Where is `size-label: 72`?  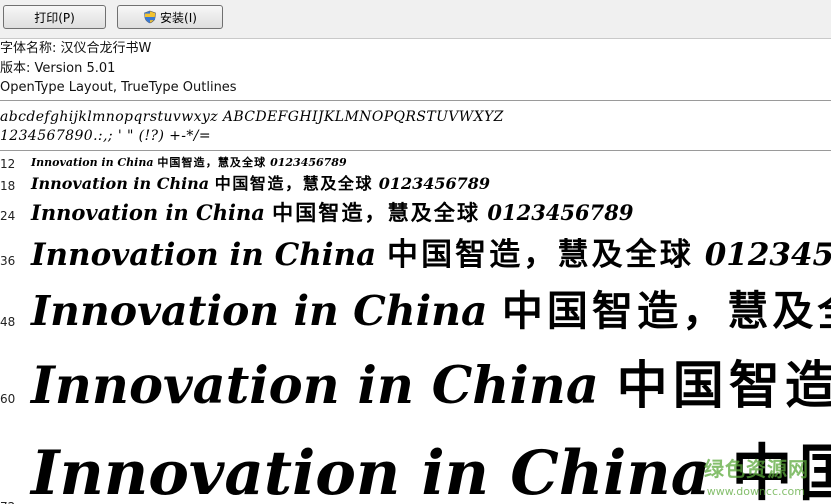
size-label: 72 is located at coordinates (7, 502).